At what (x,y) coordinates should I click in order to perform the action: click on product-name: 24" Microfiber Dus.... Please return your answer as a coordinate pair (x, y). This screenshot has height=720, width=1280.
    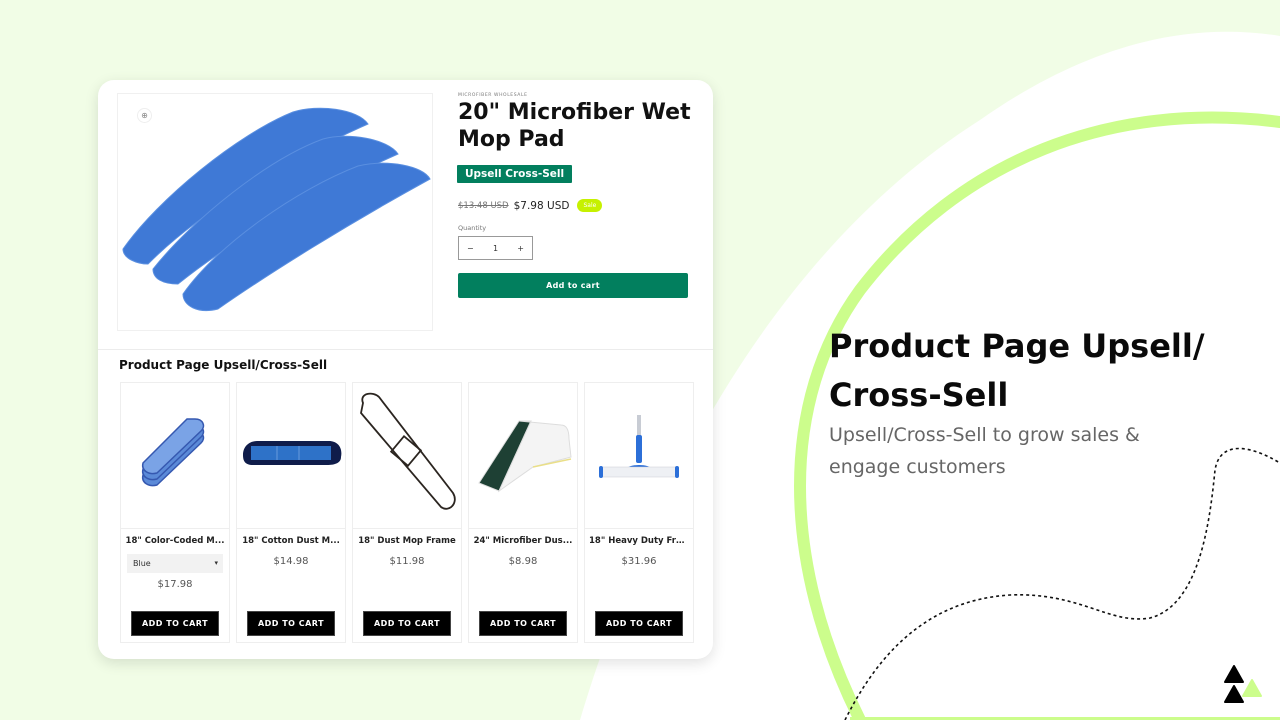
    Looking at the image, I should click on (523, 541).